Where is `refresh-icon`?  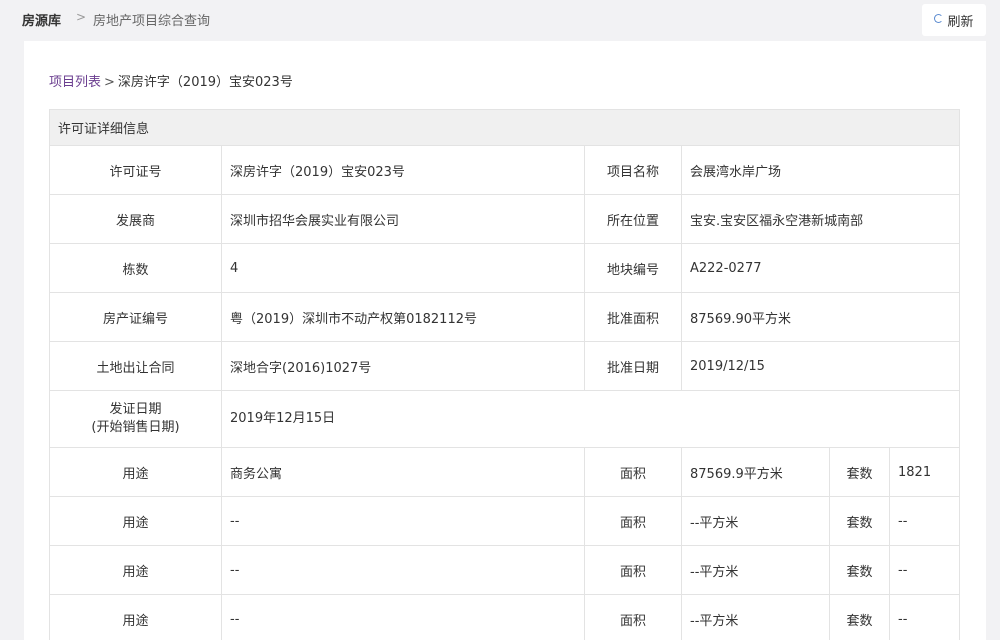 refresh-icon is located at coordinates (939, 18).